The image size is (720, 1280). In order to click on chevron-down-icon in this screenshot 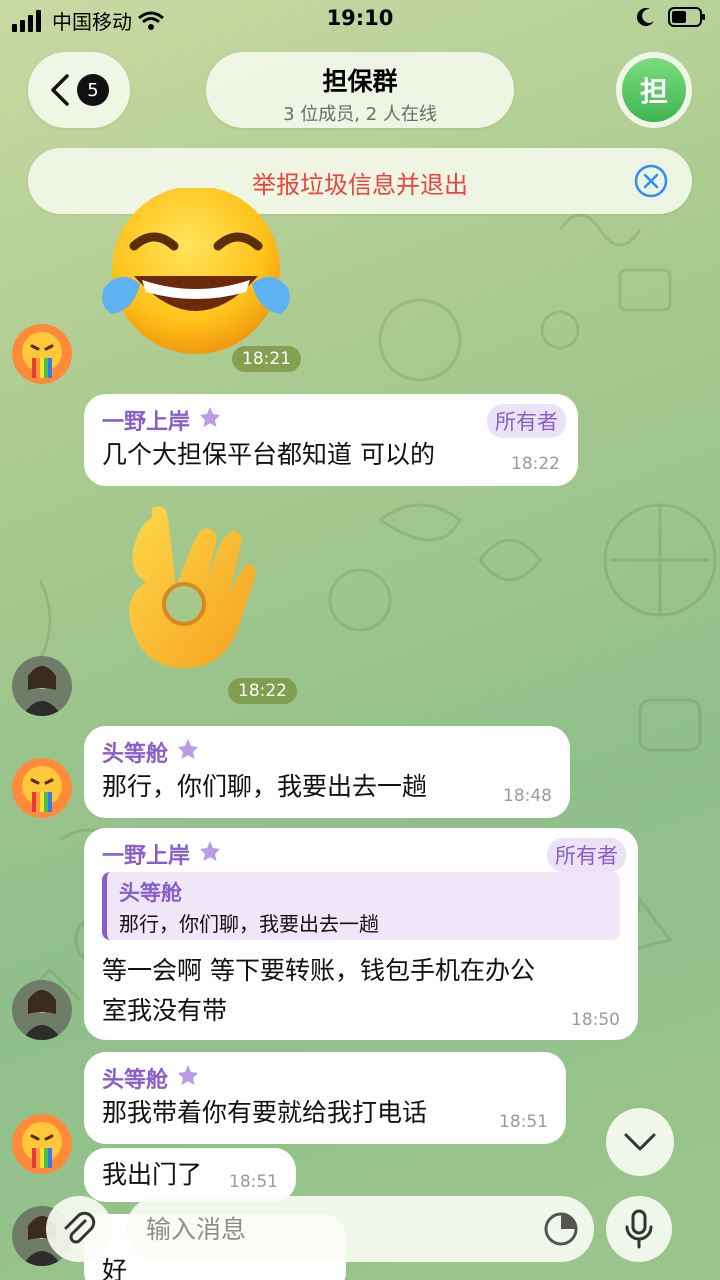, I will do `click(640, 1142)`.